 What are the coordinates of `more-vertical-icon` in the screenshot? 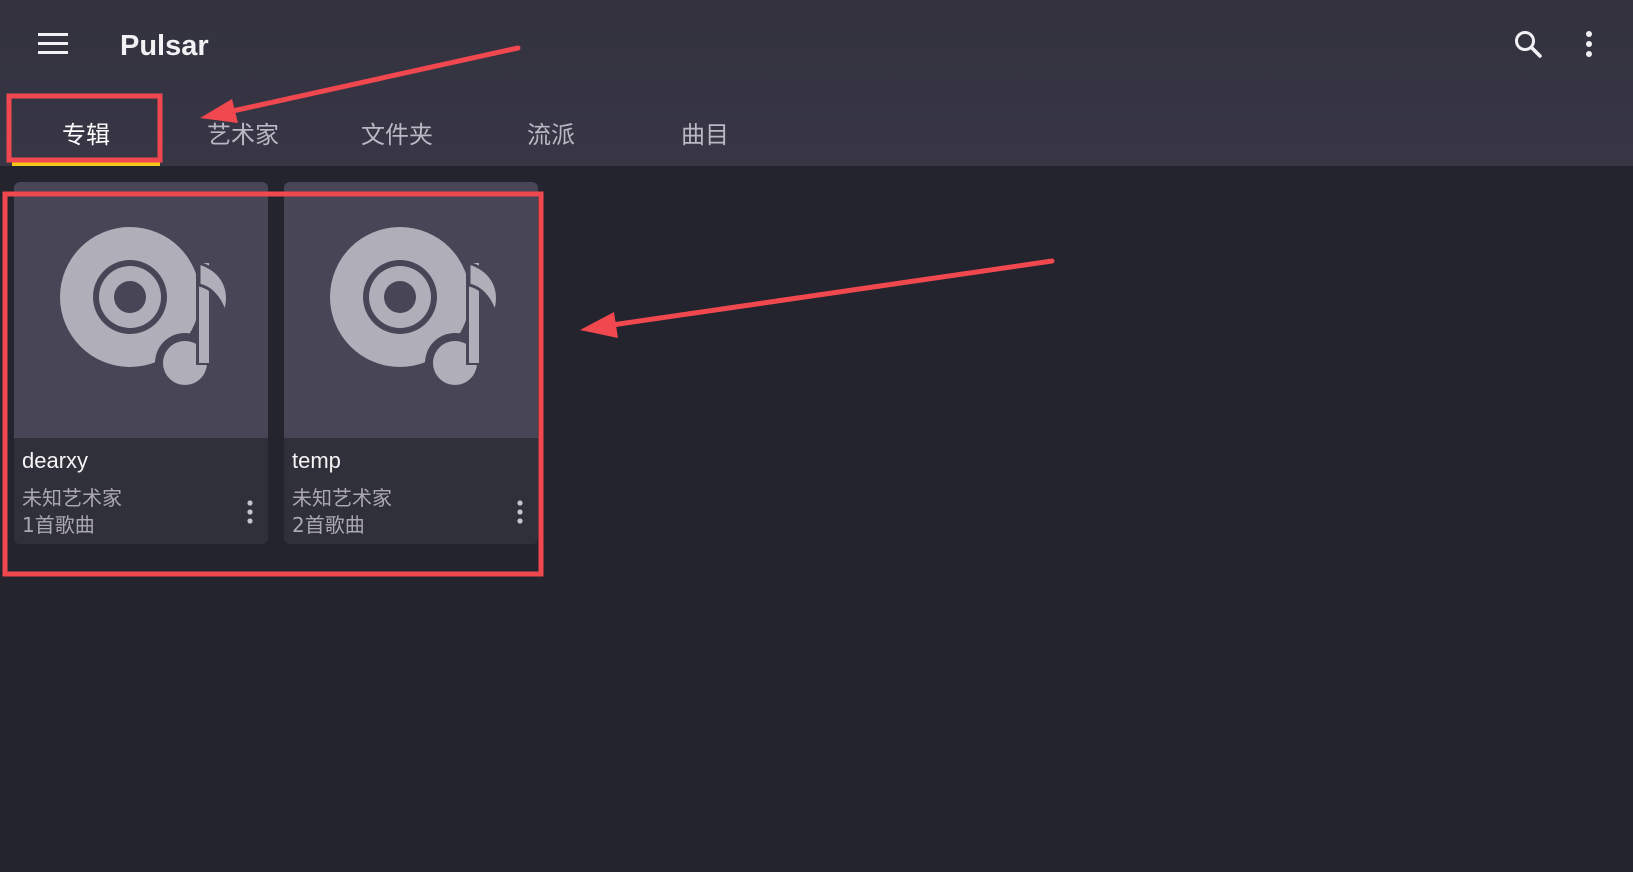 It's located at (1589, 44).